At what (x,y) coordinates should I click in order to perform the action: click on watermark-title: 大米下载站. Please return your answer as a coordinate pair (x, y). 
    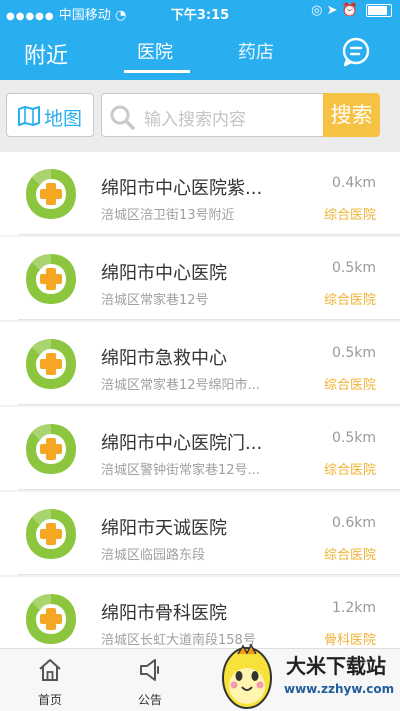
    Looking at the image, I should click on (336, 666).